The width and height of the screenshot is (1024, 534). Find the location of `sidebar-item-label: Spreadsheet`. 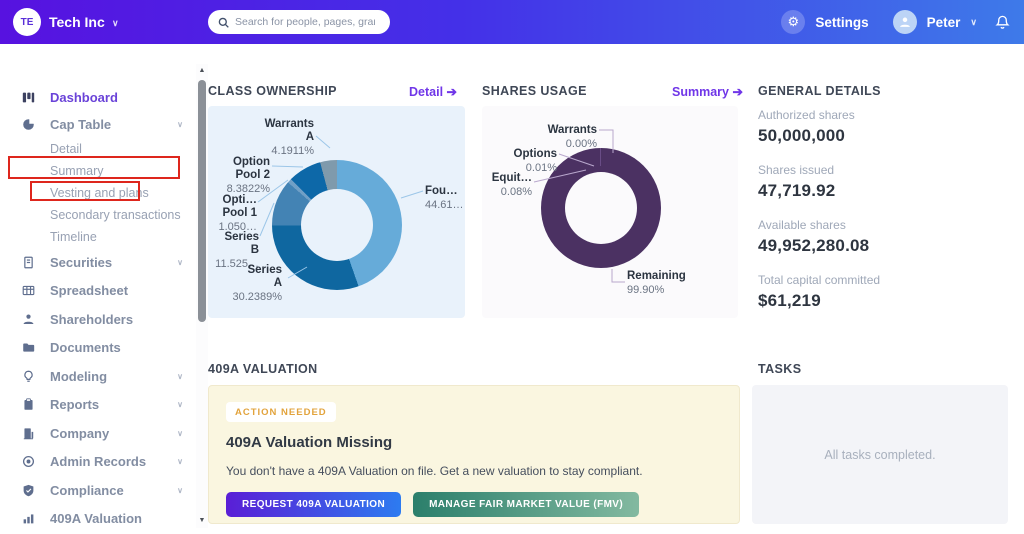

sidebar-item-label: Spreadsheet is located at coordinates (89, 291).